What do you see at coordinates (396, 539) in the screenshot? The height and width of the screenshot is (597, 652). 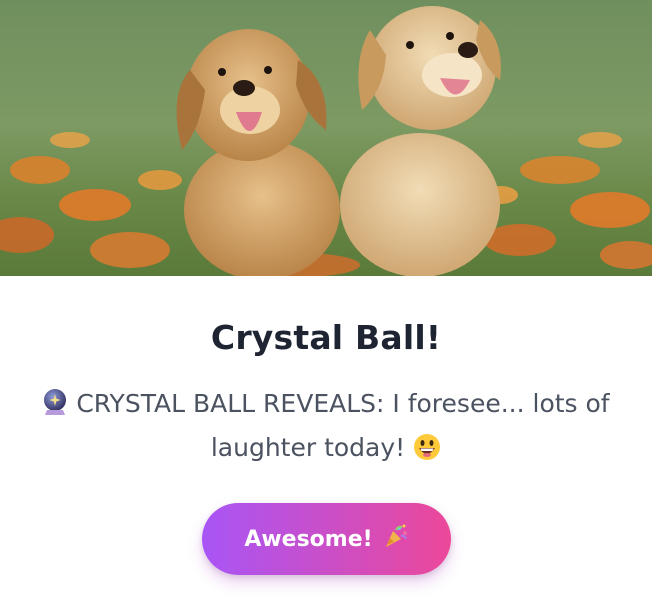 I see `party-popper-icon` at bounding box center [396, 539].